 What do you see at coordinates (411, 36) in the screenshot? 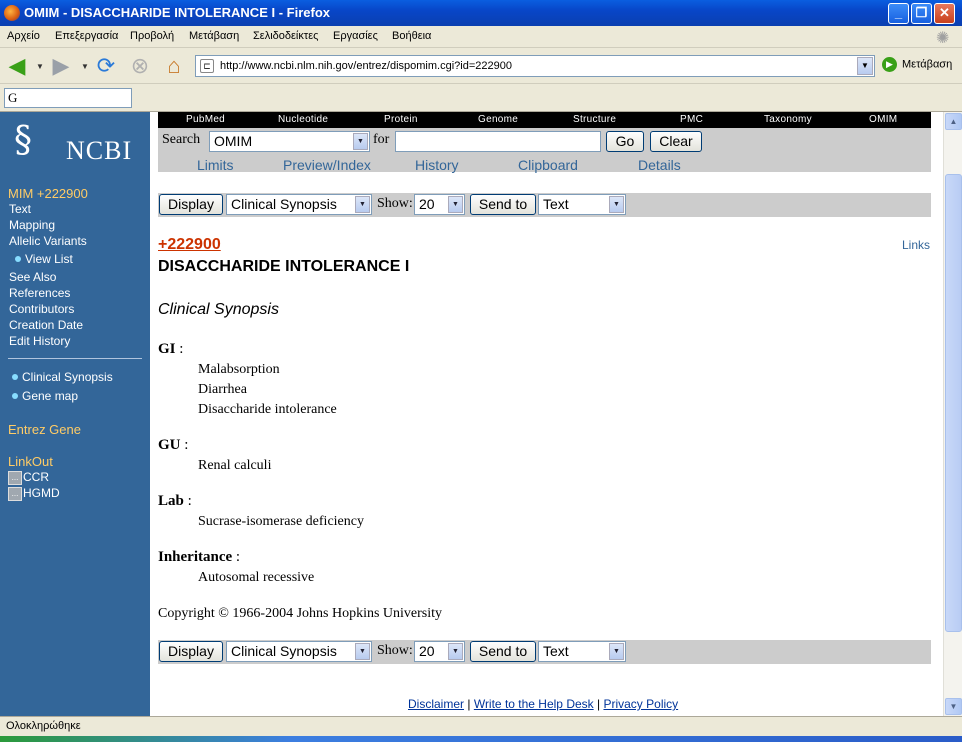
I see `menu-help: Βοήθεια` at bounding box center [411, 36].